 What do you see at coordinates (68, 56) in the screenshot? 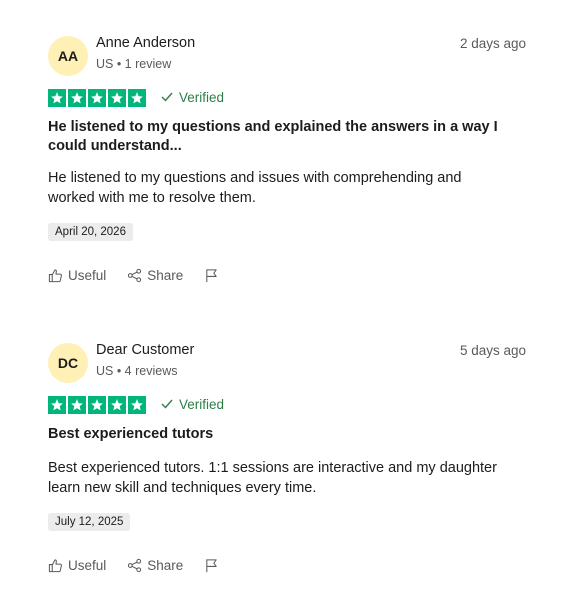
I see `avatar: AA` at bounding box center [68, 56].